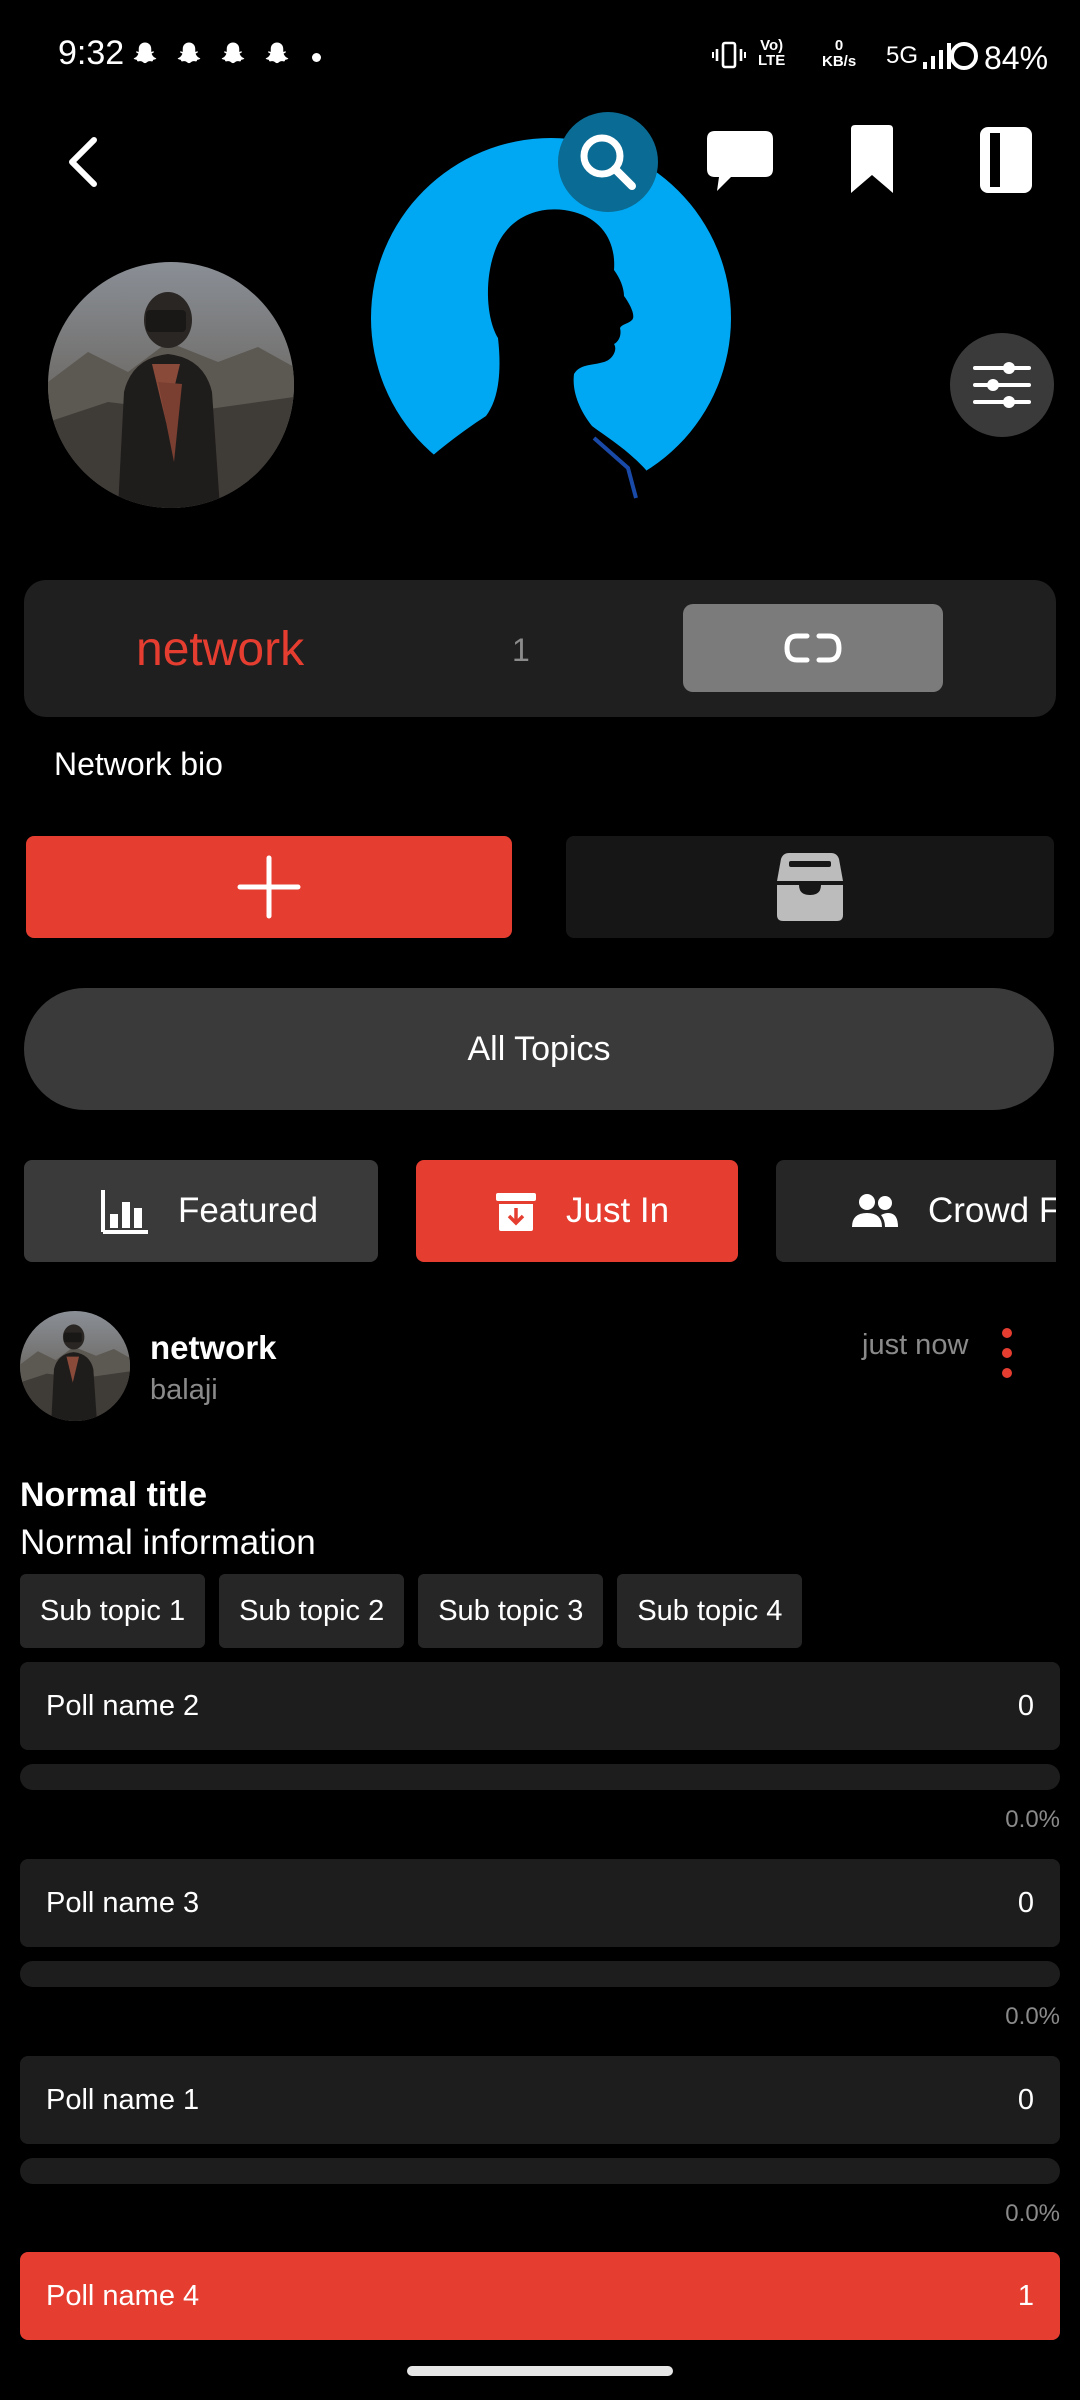 Image resolution: width=1080 pixels, height=2400 pixels. I want to click on status-time: 9:32, so click(91, 53).